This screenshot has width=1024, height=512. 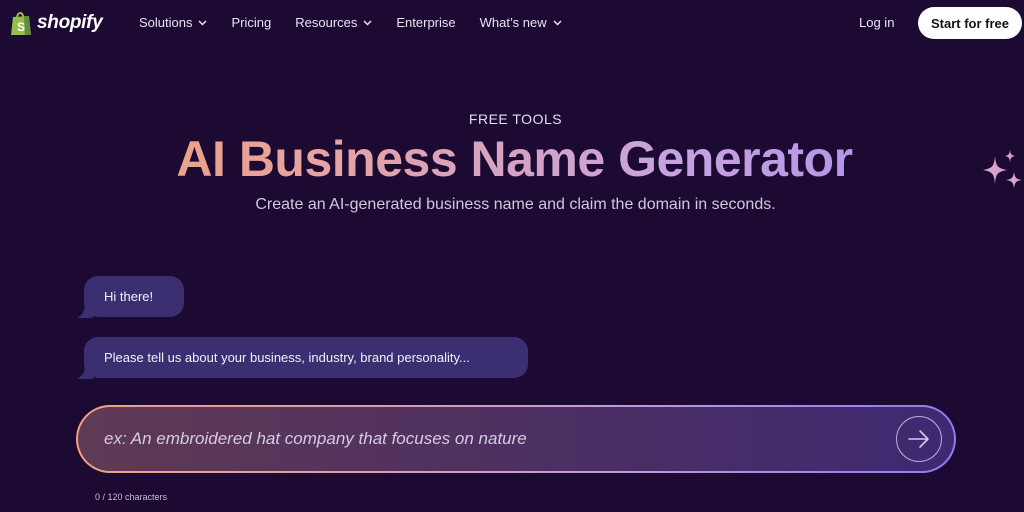 What do you see at coordinates (70, 22) in the screenshot?
I see `logo-text: shopify` at bounding box center [70, 22].